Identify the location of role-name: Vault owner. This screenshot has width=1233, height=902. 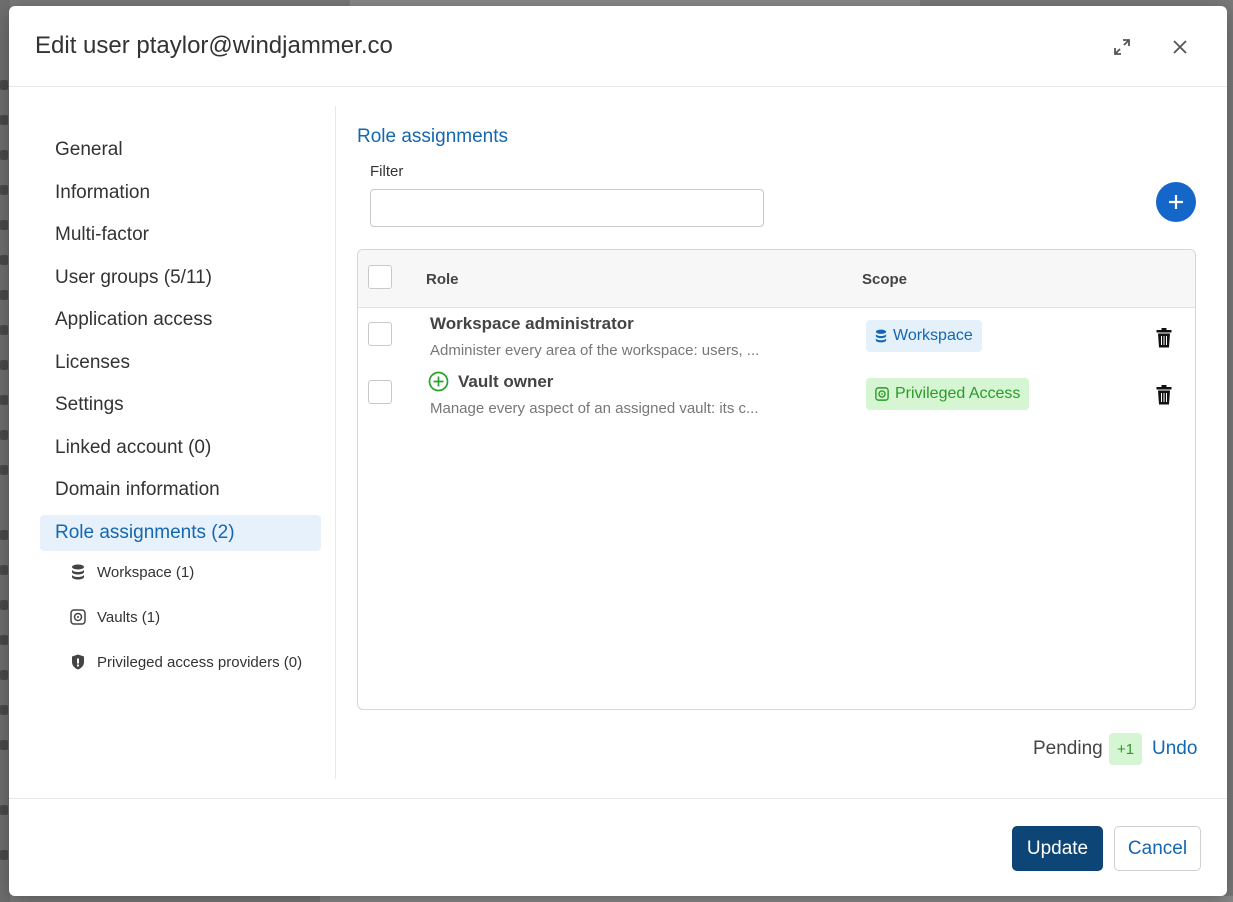
(490, 381).